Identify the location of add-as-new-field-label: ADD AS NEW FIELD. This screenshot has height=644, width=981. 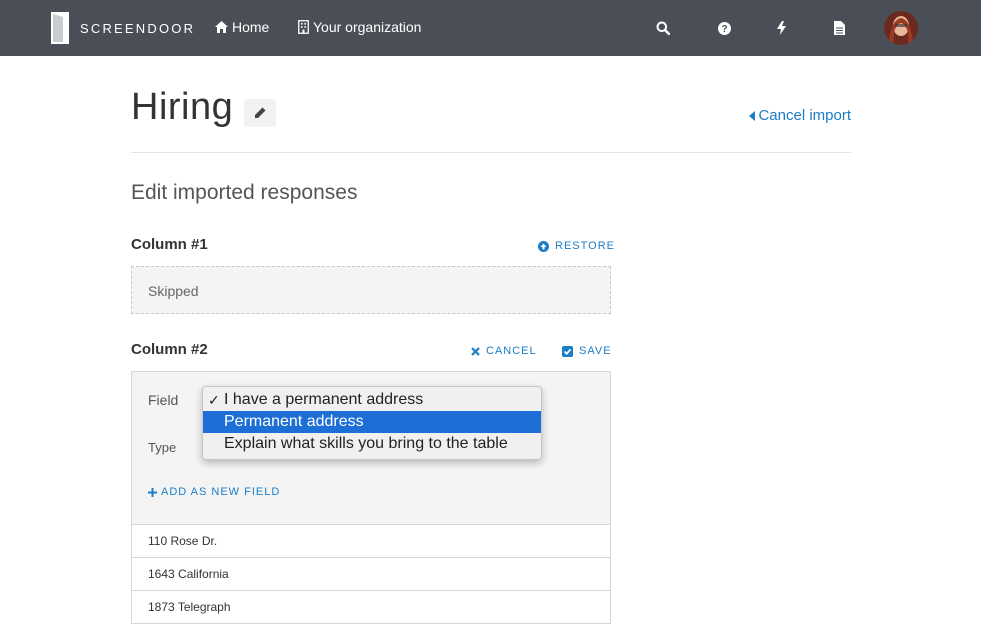
(221, 492).